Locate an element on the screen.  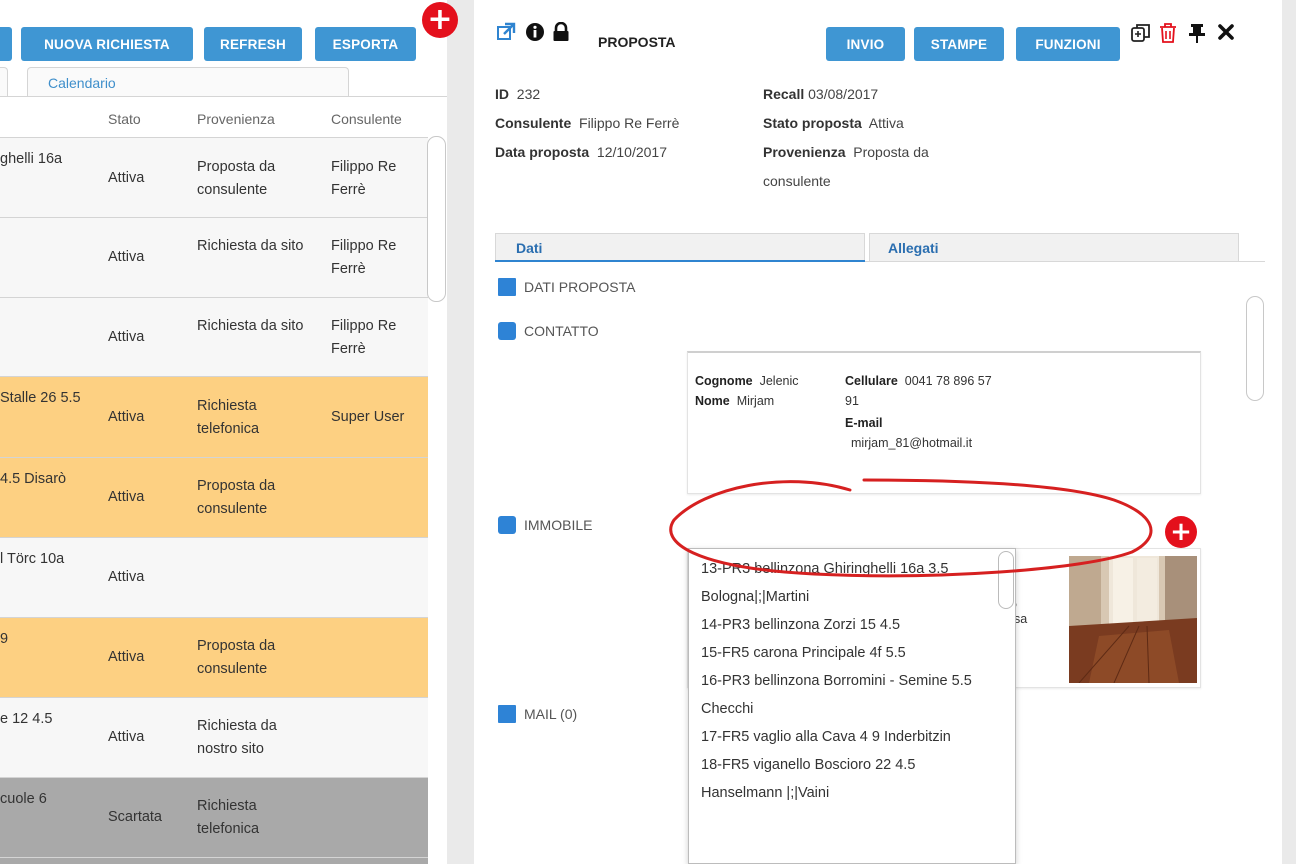
provenienza-label: Provenienza is located at coordinates (804, 152).